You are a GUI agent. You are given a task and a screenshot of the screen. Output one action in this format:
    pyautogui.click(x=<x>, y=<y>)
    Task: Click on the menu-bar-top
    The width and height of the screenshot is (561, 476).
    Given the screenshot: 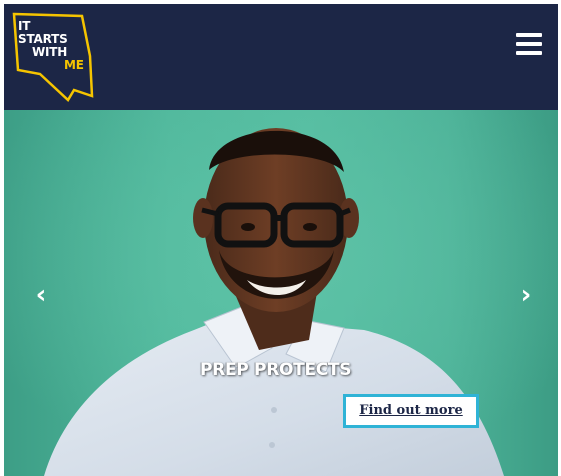 What is the action you would take?
    pyautogui.click(x=529, y=35)
    